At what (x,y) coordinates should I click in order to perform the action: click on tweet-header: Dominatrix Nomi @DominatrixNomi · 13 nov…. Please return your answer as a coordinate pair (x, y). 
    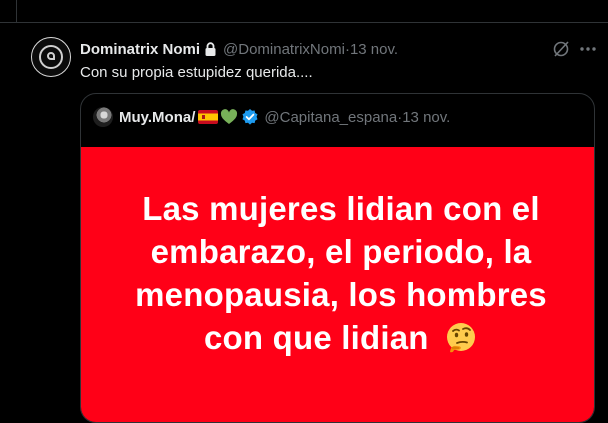
    Looking at the image, I should click on (239, 49).